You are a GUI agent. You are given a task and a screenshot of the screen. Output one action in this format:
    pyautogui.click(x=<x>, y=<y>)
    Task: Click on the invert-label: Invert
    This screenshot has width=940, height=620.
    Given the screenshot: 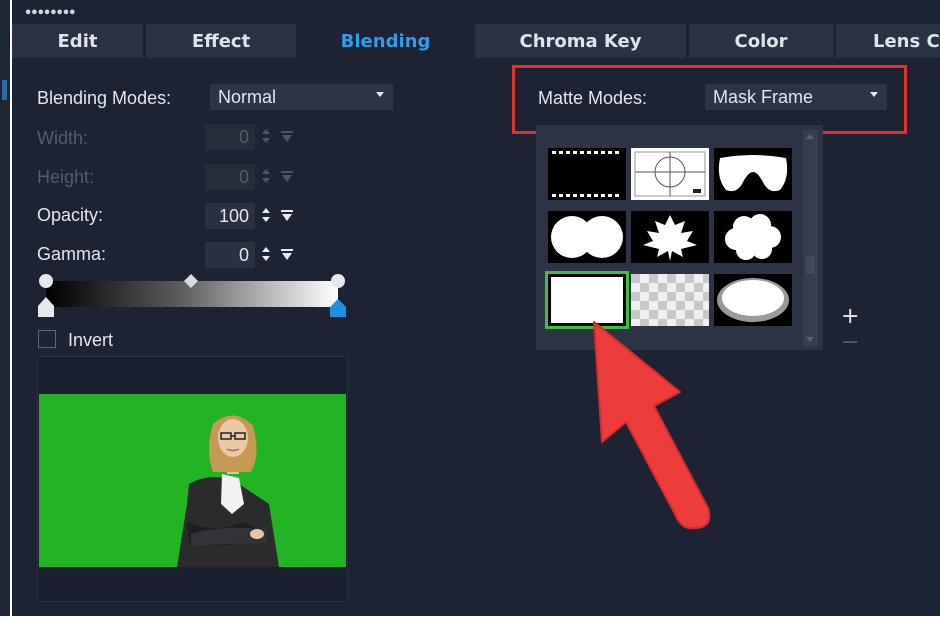 What is the action you would take?
    pyautogui.click(x=91, y=340)
    